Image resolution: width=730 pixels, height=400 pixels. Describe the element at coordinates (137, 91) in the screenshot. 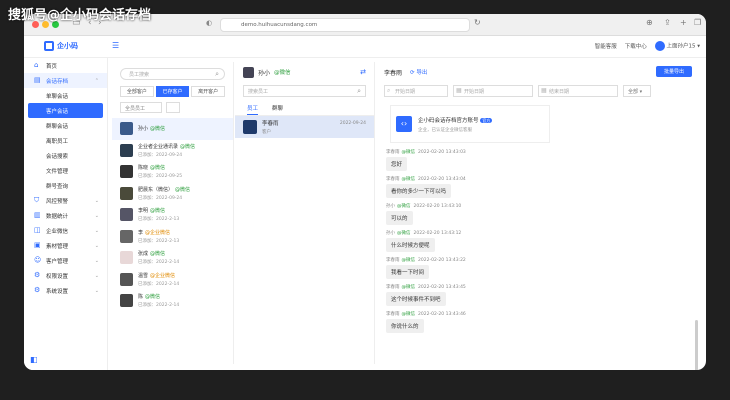

I see `tab-all-customers: 全部客户` at that location.